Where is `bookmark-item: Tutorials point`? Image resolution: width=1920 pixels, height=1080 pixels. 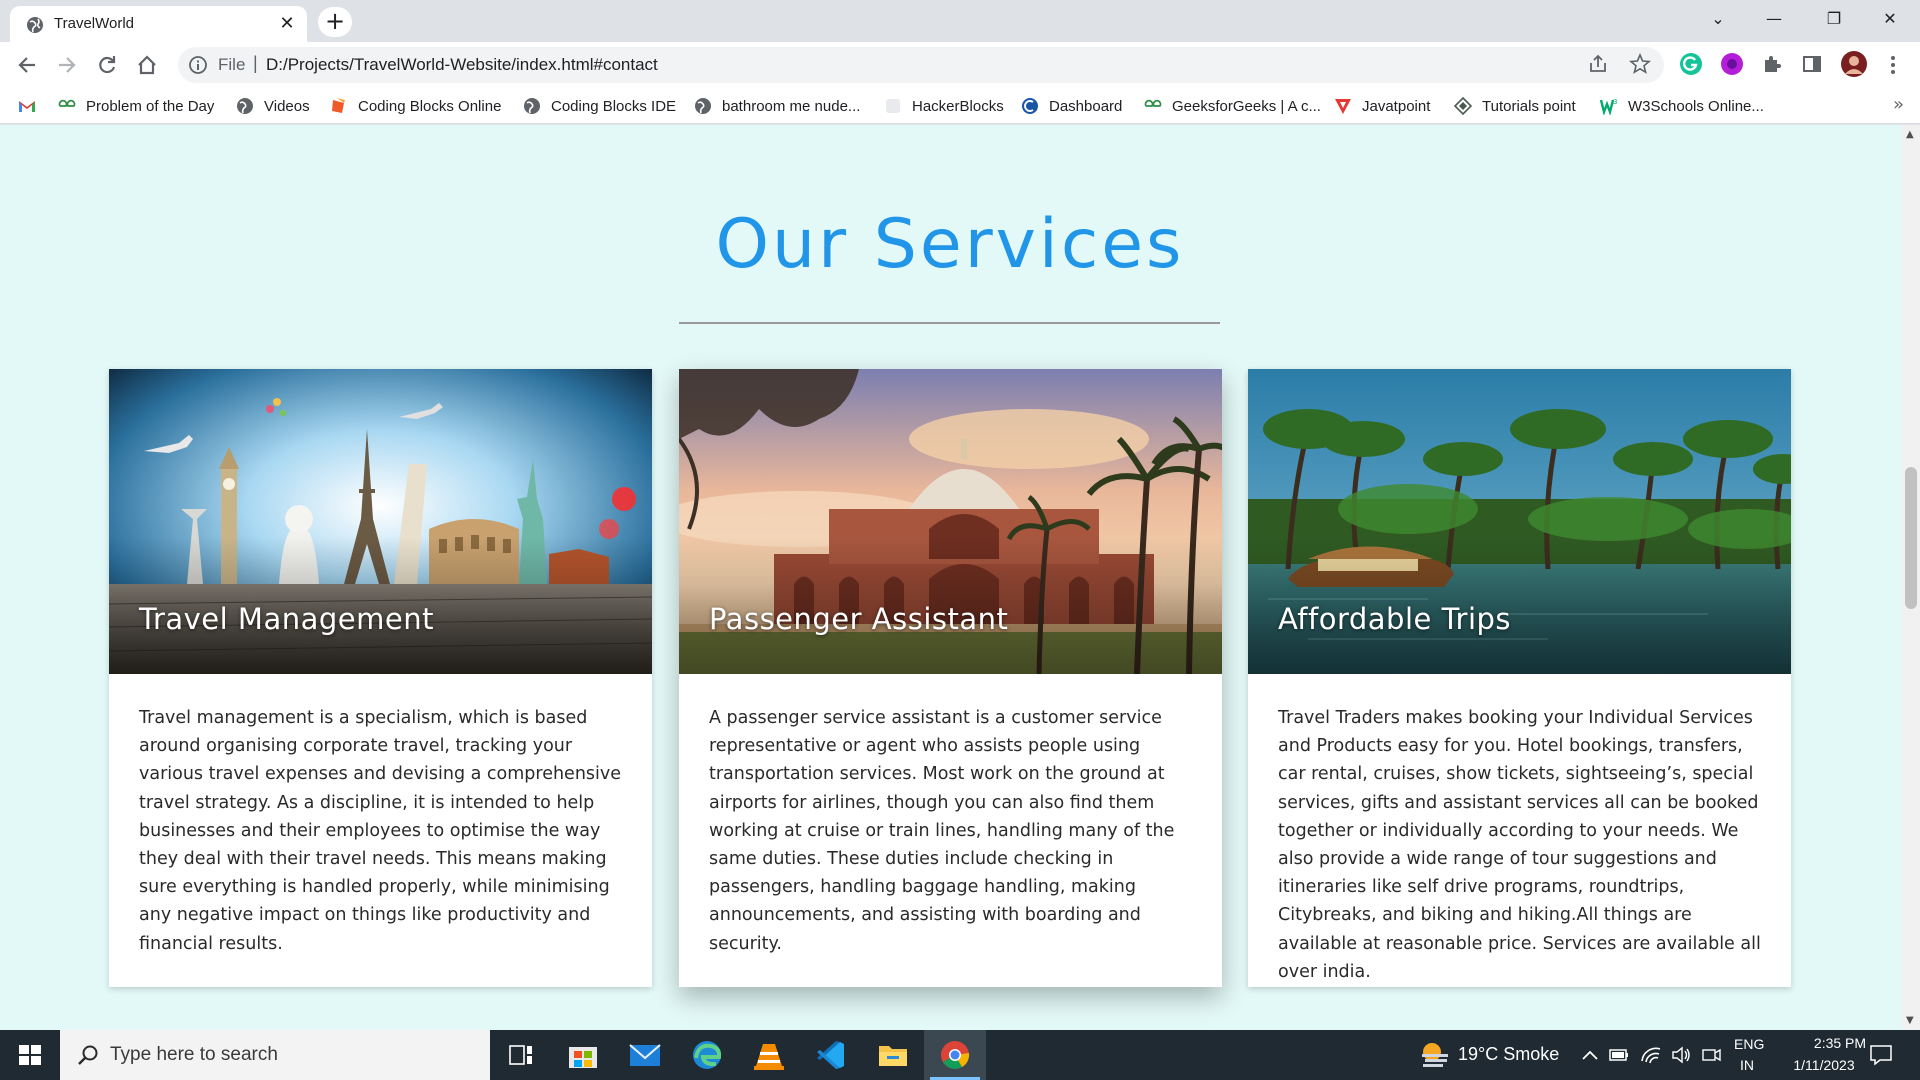 bookmark-item: Tutorials point is located at coordinates (1515, 106).